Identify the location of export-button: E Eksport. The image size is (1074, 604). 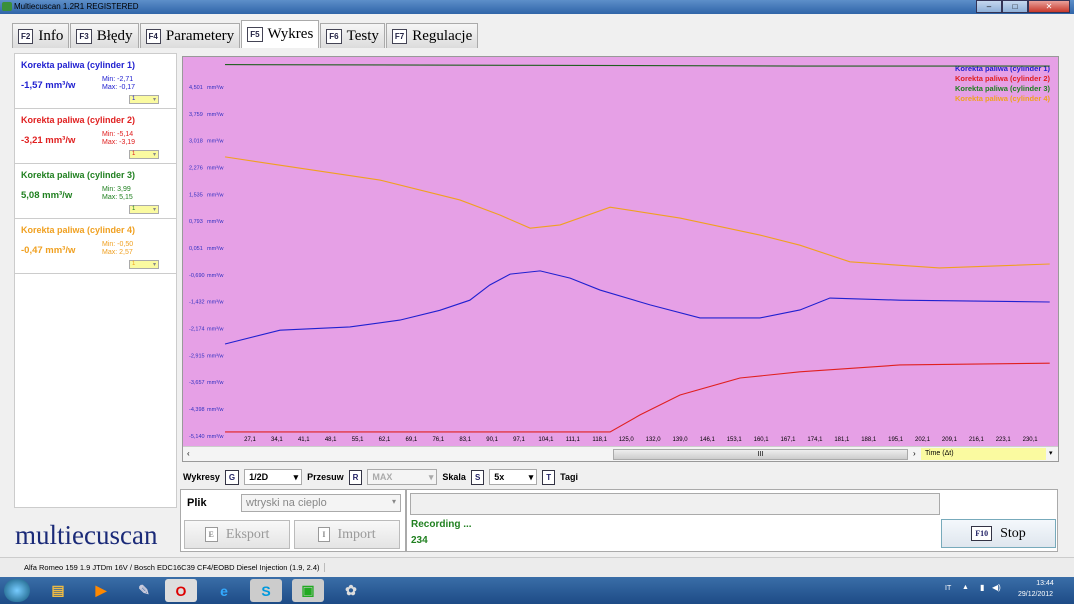
(237, 534).